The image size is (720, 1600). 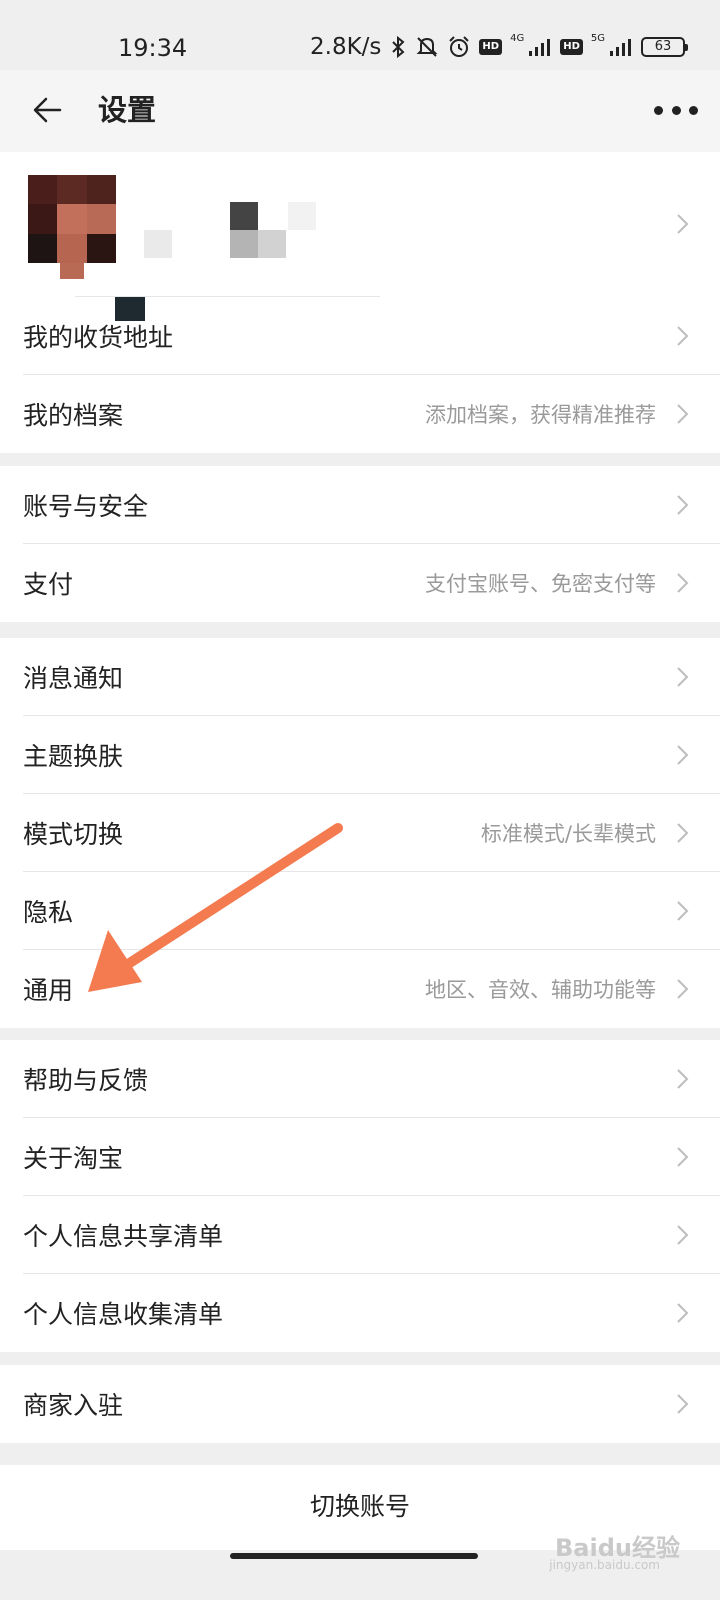 I want to click on settings-row: 账号与安全, so click(x=360, y=505).